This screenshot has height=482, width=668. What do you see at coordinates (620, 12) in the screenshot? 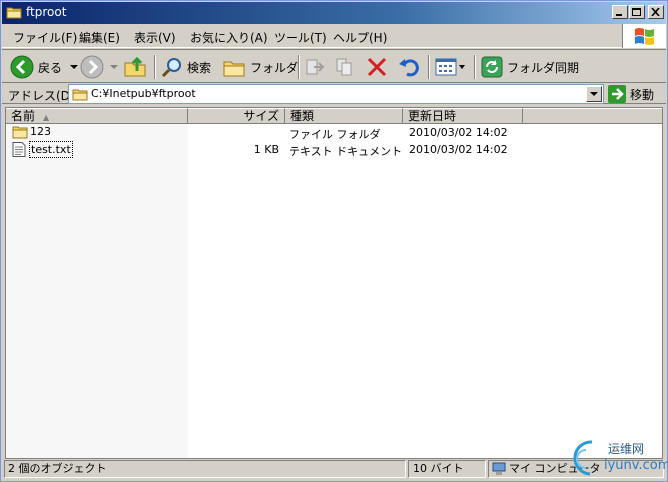
I see `minimize-button` at bounding box center [620, 12].